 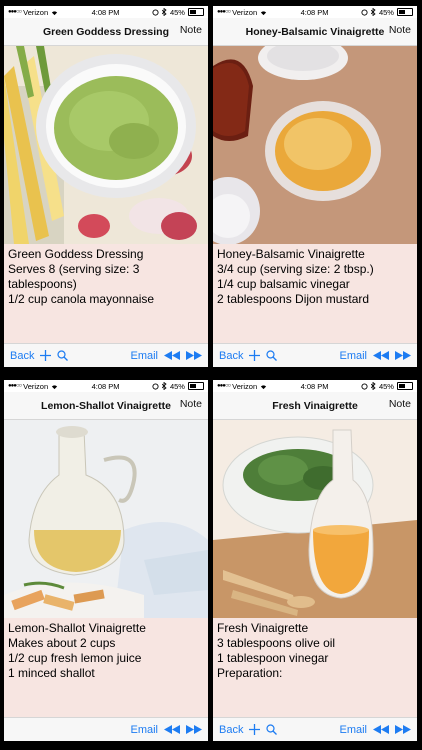 What do you see at coordinates (75, 658) in the screenshot?
I see `recipe-line: 1/2 cup fresh lemon juice` at bounding box center [75, 658].